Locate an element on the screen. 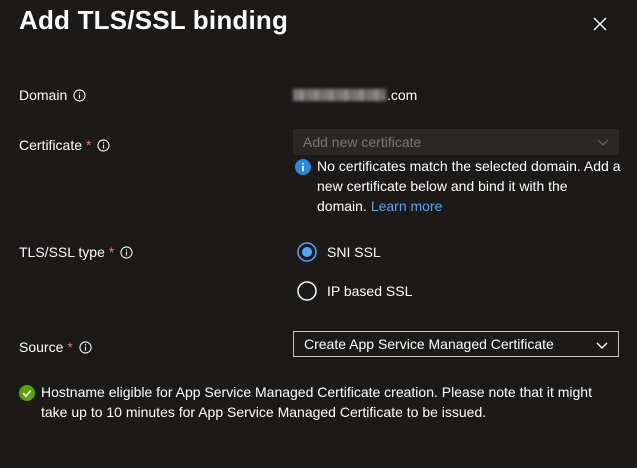 Image resolution: width=637 pixels, height=468 pixels. source-selected-value: Create App Service Managed Certificate is located at coordinates (429, 344).